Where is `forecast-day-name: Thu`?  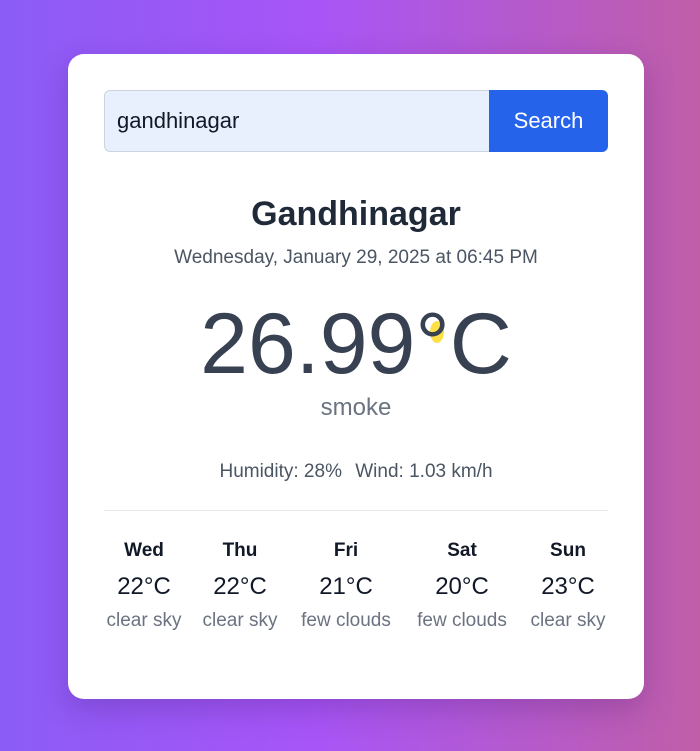 forecast-day-name: Thu is located at coordinates (240, 550).